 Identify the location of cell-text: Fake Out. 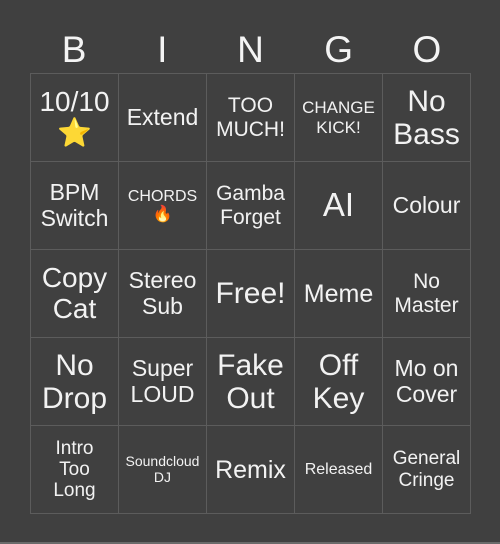
(250, 381).